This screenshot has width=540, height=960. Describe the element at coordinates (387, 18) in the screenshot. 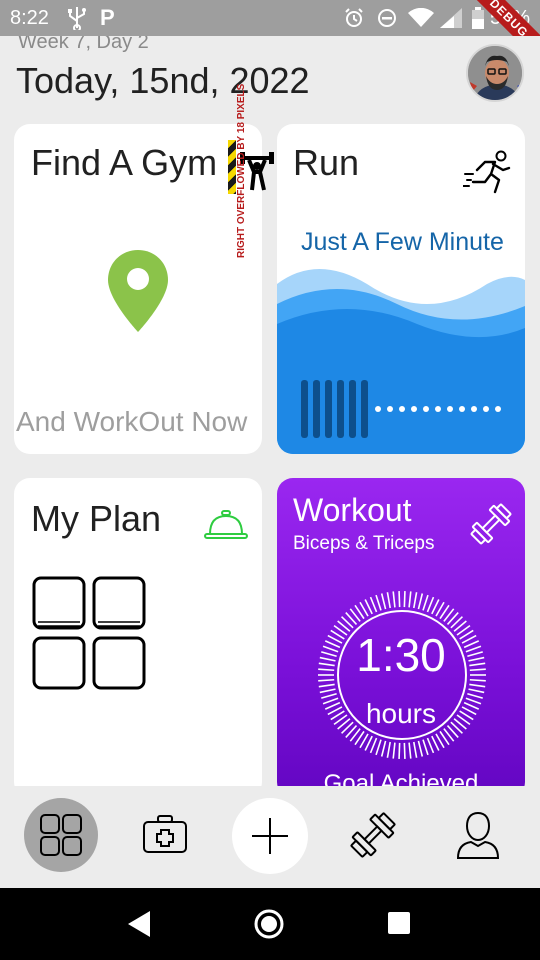

I see `do-not-disturb-icon` at that location.